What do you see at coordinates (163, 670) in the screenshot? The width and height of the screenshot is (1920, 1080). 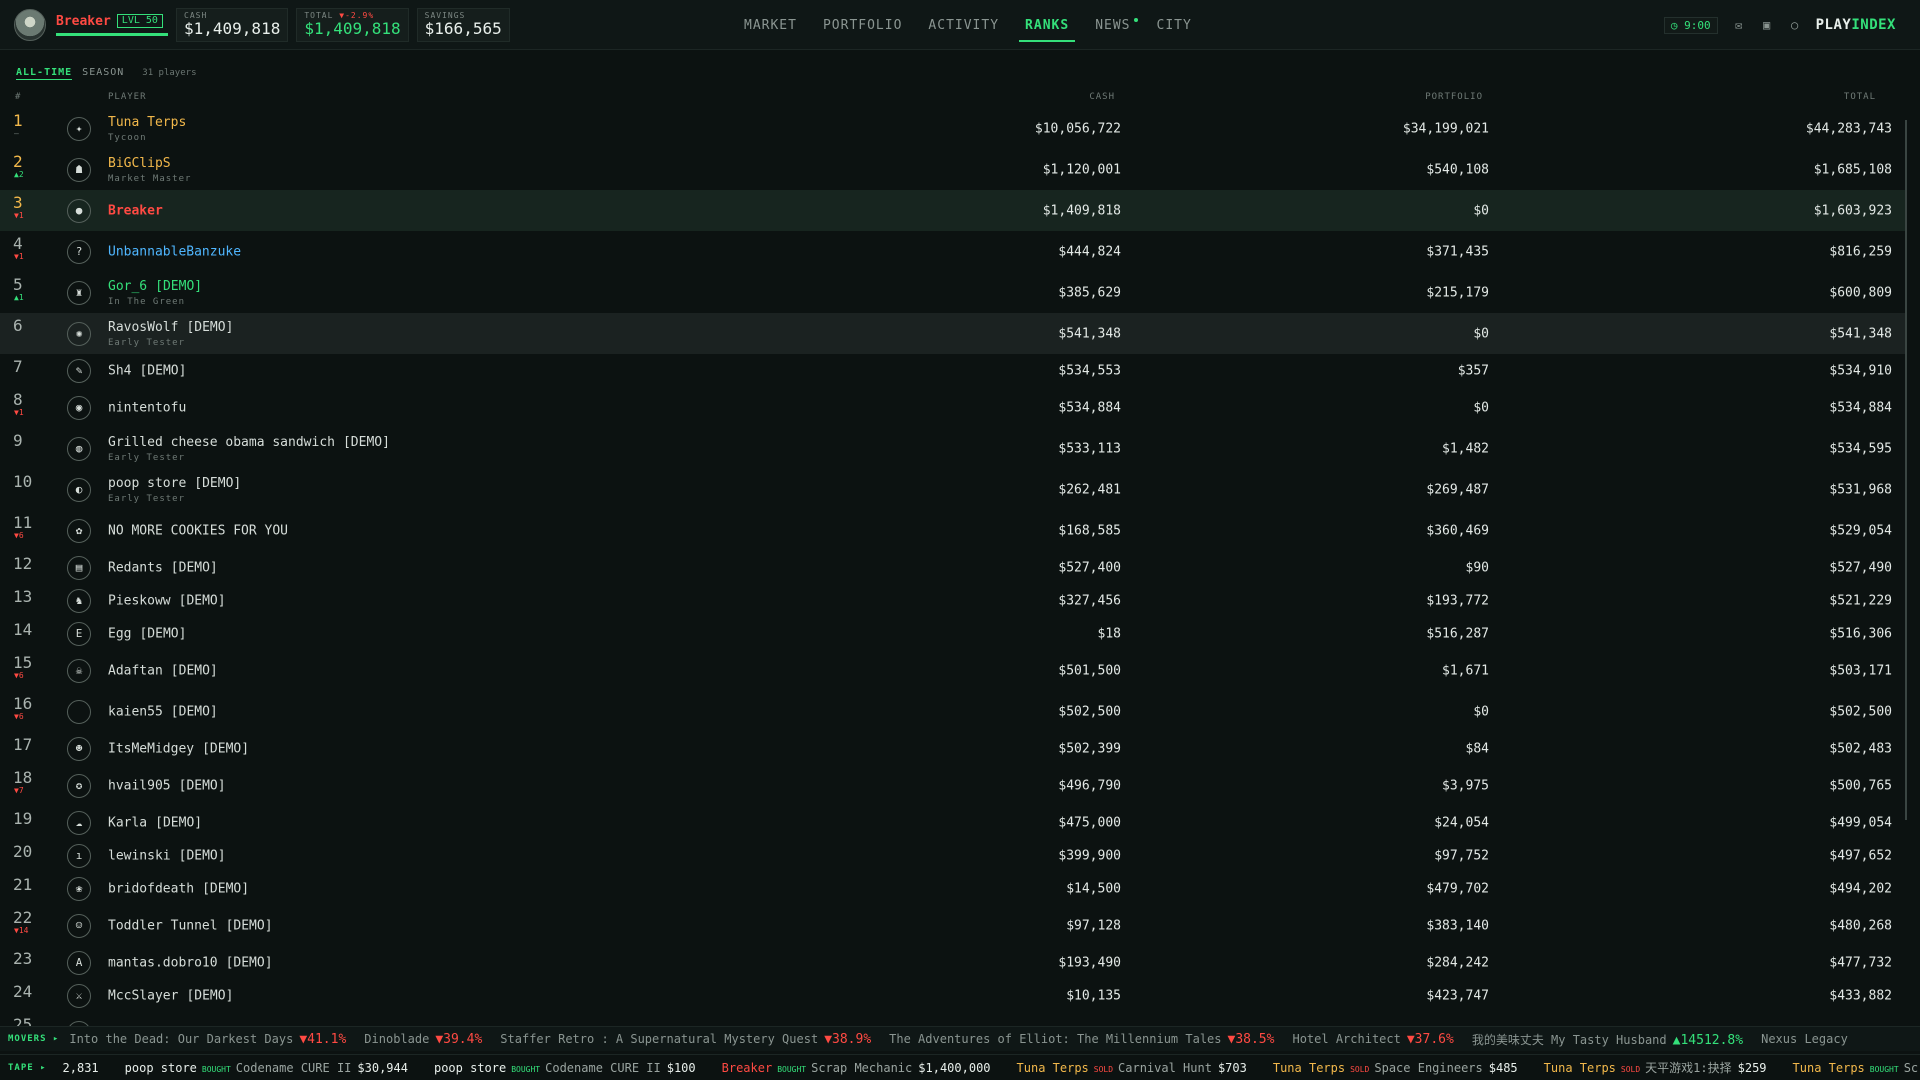 I see `player-name: Adaftan [DEMO]` at bounding box center [163, 670].